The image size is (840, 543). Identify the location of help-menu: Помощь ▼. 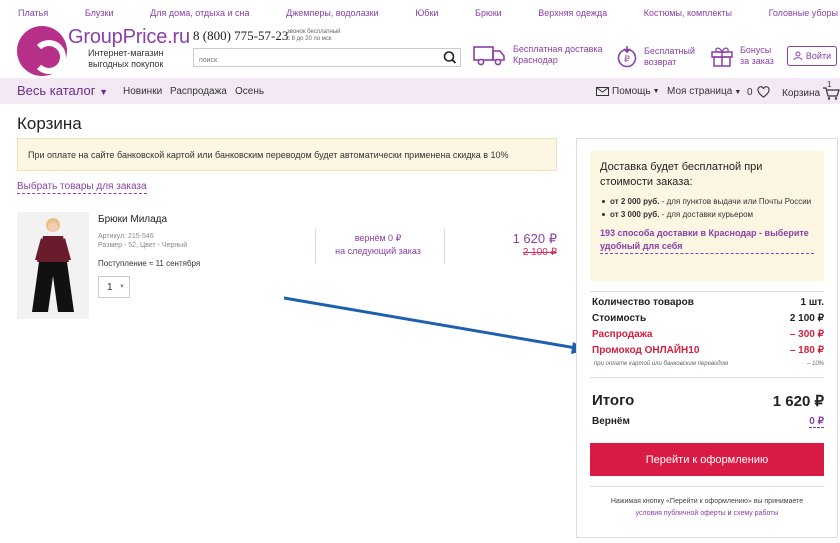
(628, 91).